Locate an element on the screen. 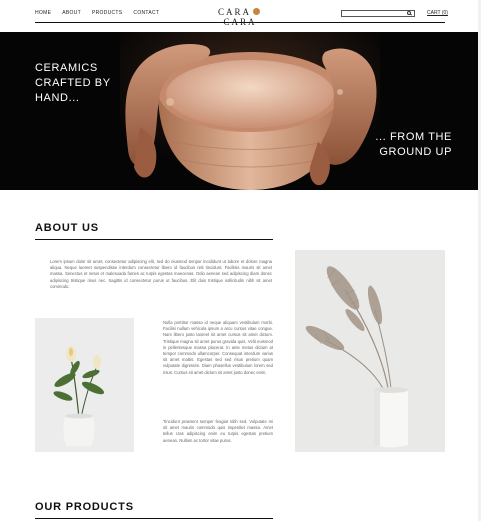 The image size is (481, 521). nav-contact-link: CONTACT is located at coordinates (146, 13).